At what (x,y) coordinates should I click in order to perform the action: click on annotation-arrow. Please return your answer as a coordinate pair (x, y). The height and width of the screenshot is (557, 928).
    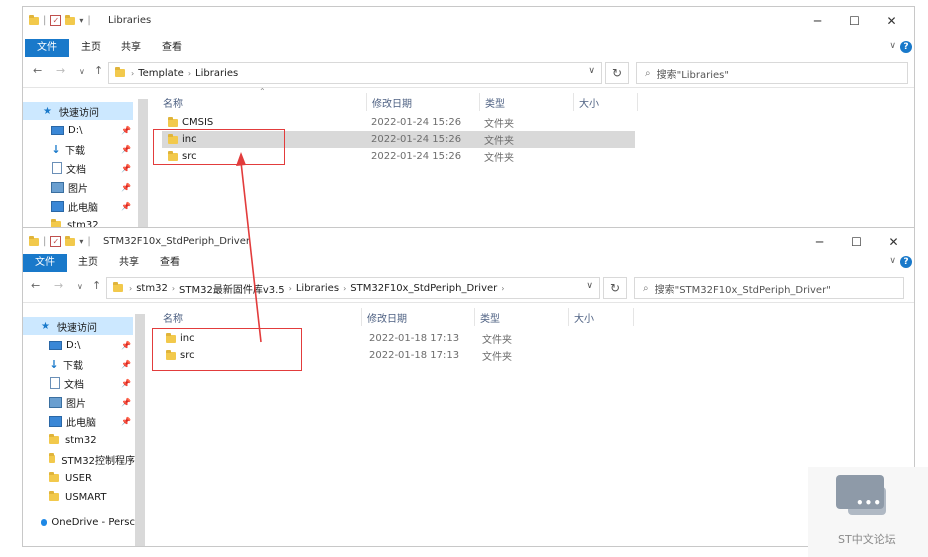
    Looking at the image, I should click on (249, 247).